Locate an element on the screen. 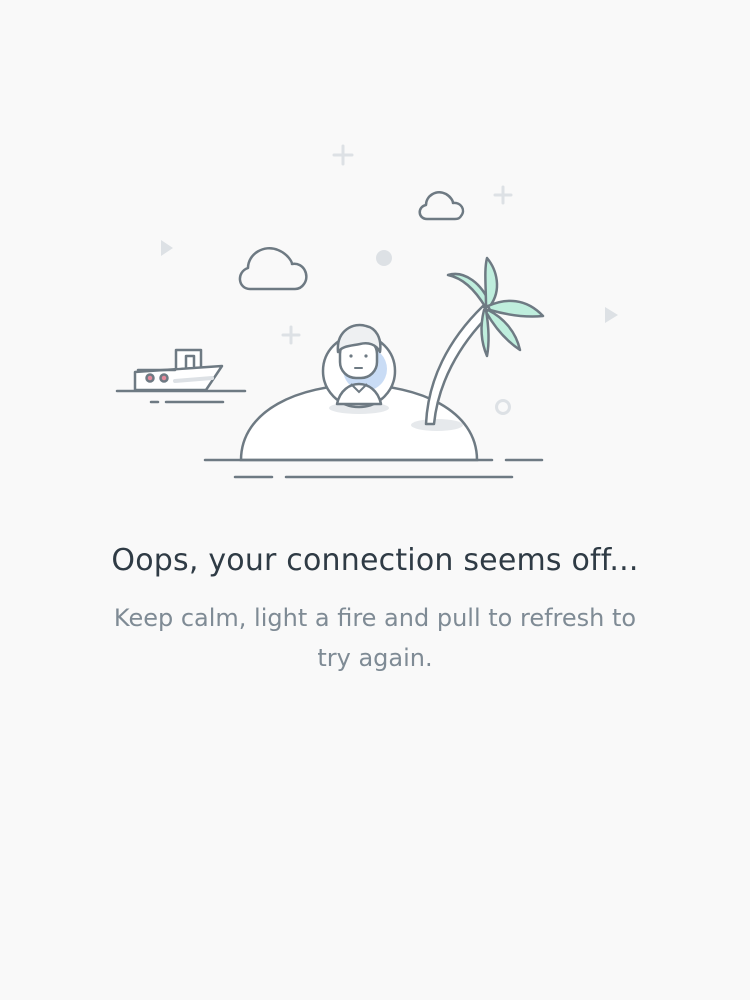  boat-icon is located at coordinates (181, 376).